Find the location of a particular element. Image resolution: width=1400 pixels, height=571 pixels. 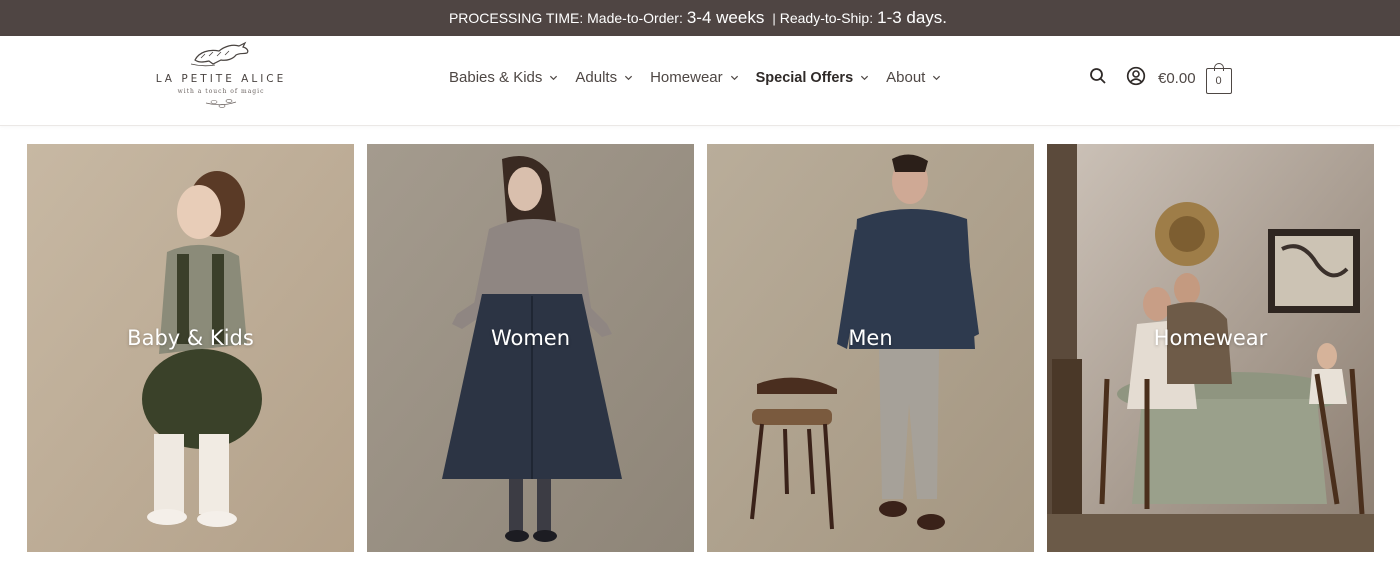

nav-item-label: About is located at coordinates (906, 77).